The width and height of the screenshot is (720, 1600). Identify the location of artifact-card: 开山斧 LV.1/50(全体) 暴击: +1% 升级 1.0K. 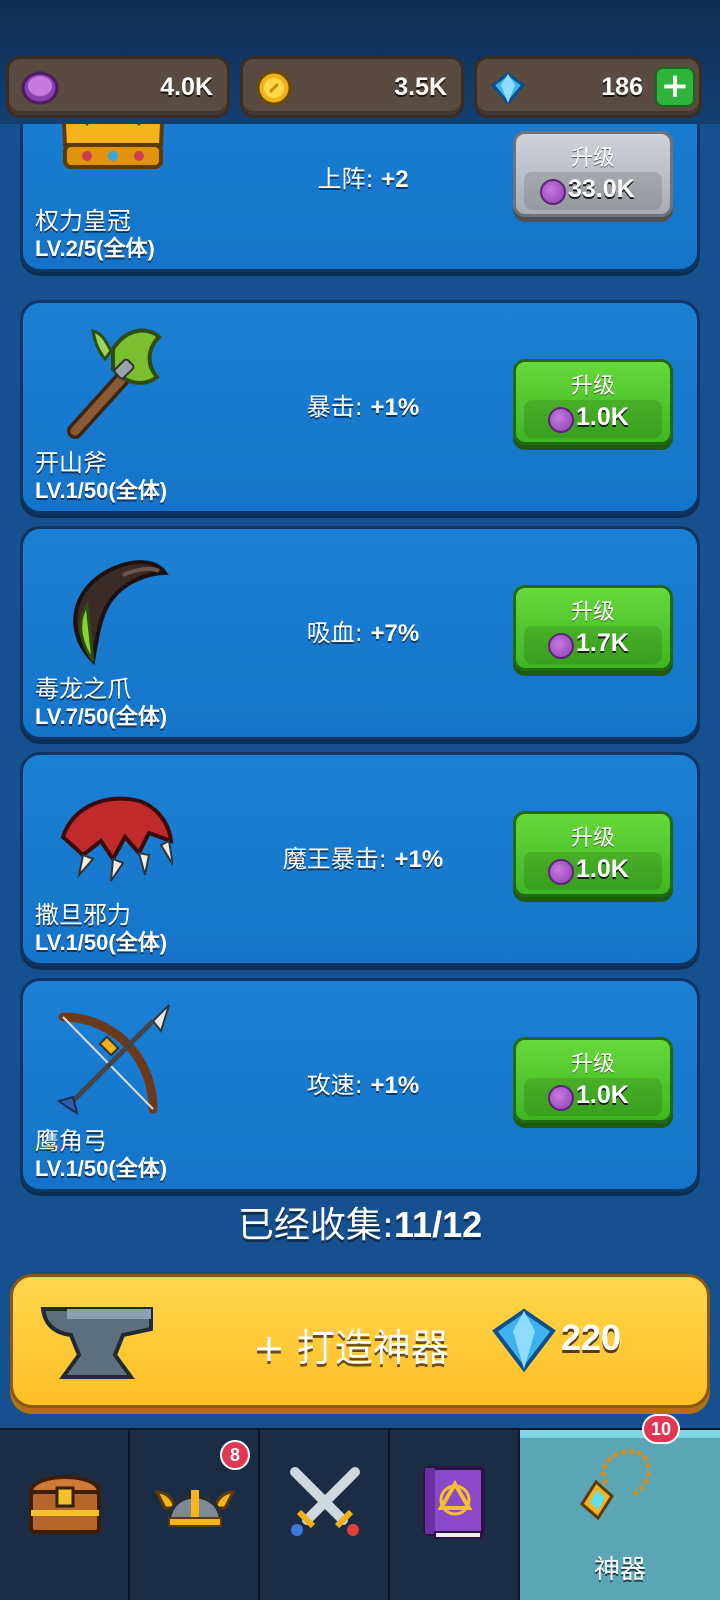
(360, 407).